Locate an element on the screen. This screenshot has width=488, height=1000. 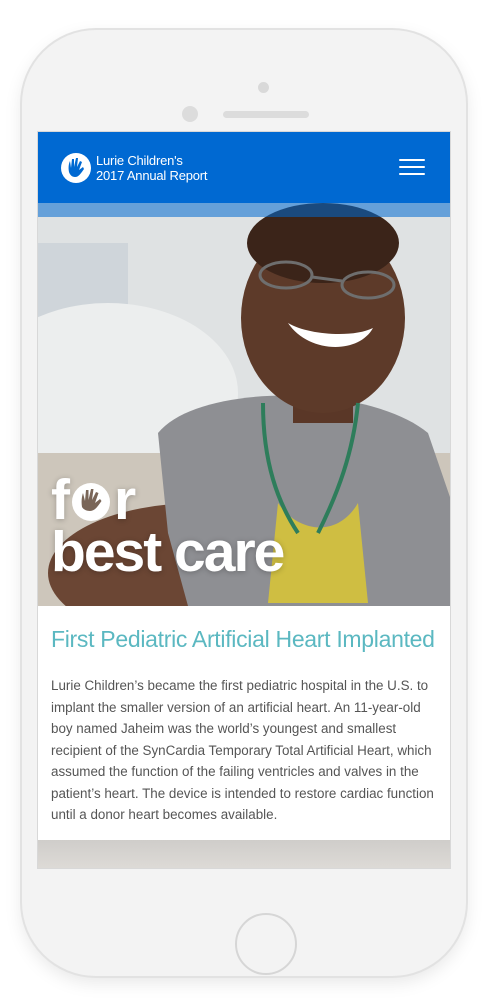
lurie-hand-logo-icon is located at coordinates (76, 168).